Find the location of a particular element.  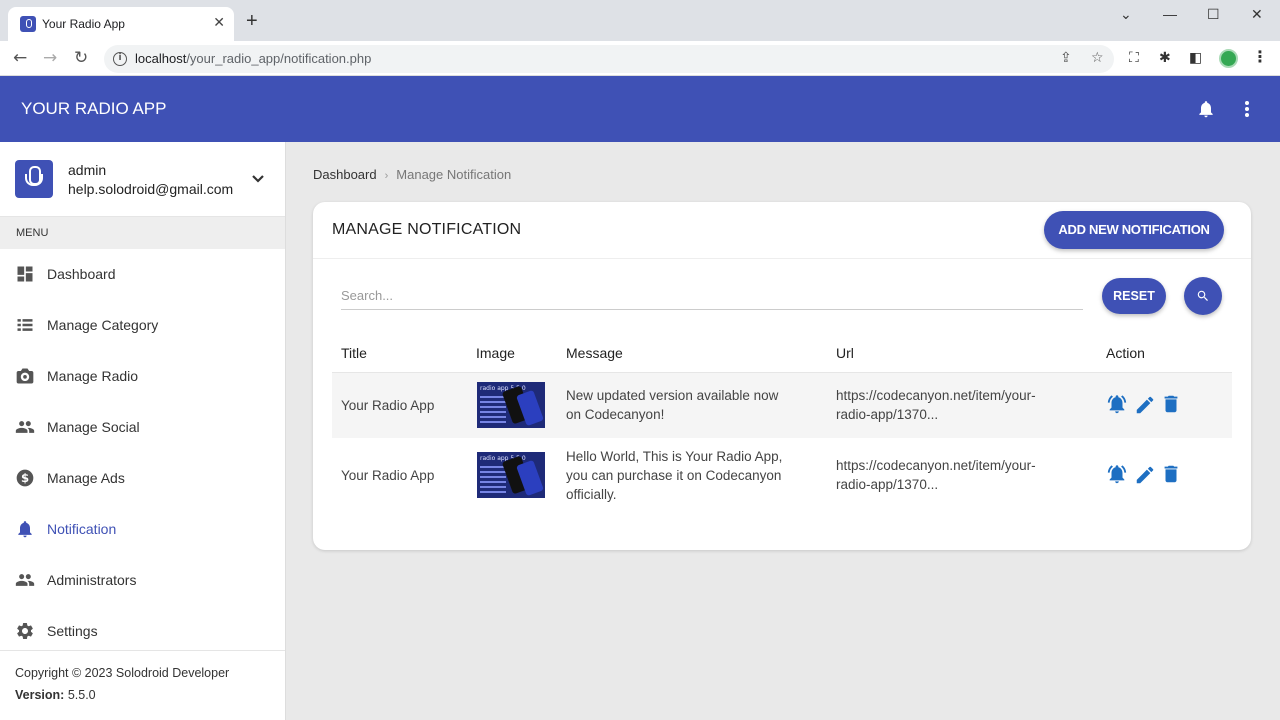

sidebar-item-dashboard: Dashboard is located at coordinates (142, 274).